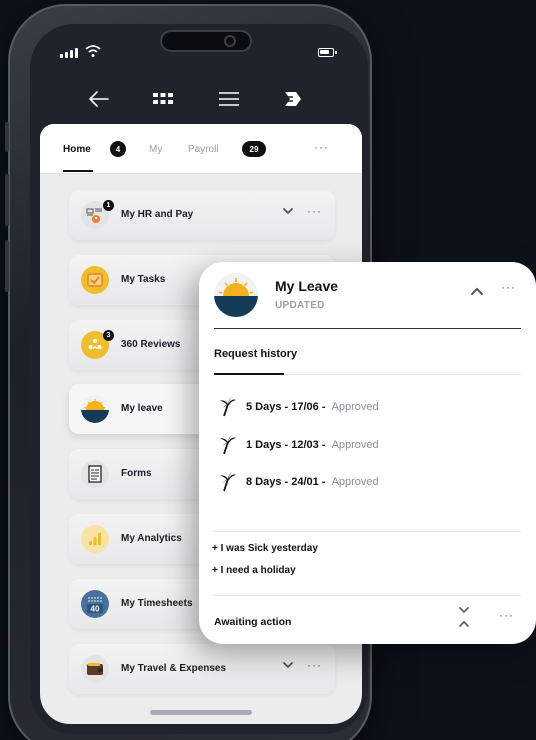 The width and height of the screenshot is (536, 740). I want to click on home-indicator, so click(201, 712).